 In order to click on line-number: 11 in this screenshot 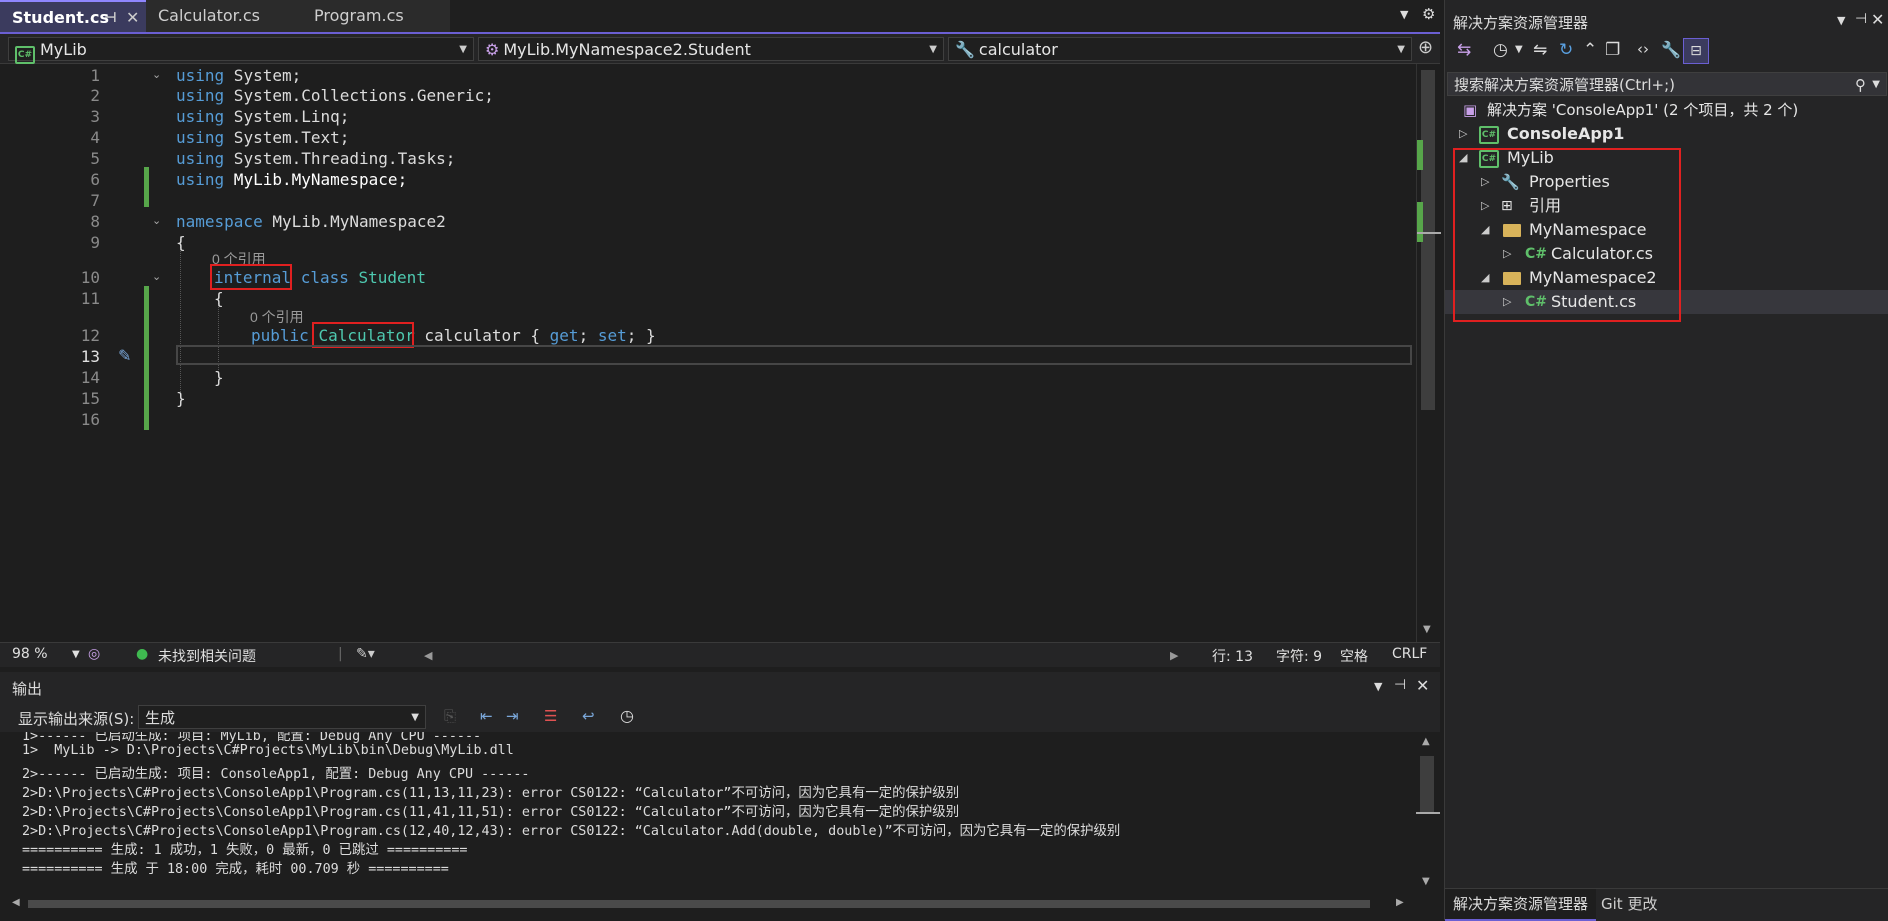, I will do `click(90, 298)`.